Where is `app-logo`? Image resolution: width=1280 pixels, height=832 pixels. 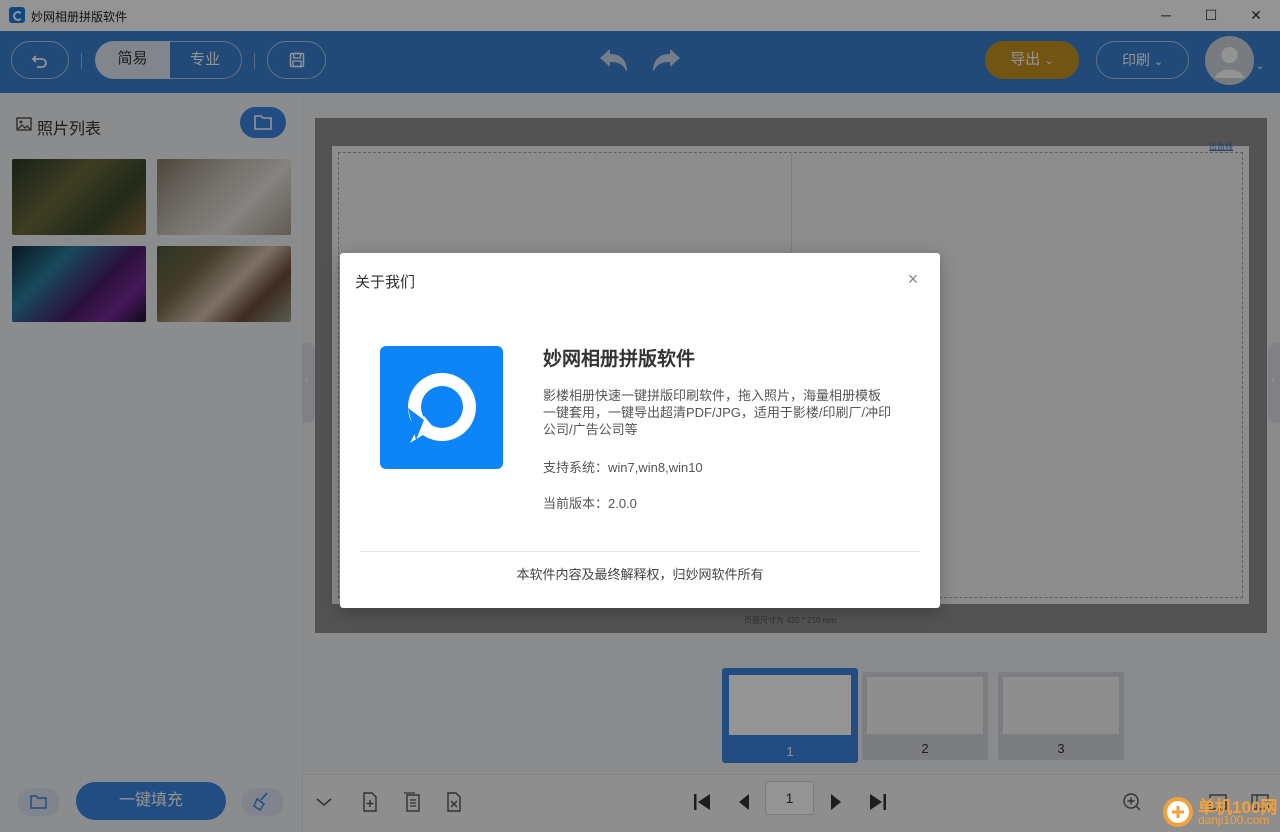 app-logo is located at coordinates (441, 407).